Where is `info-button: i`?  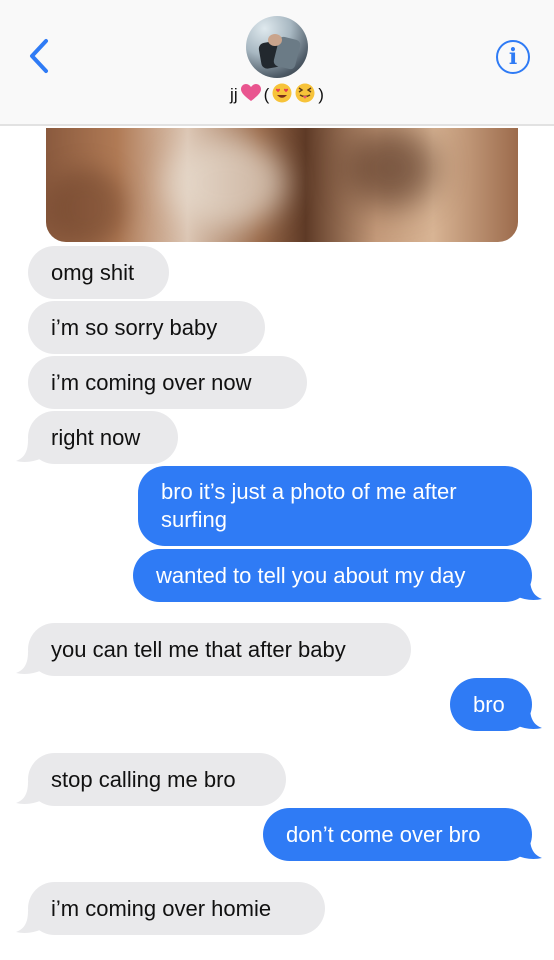 info-button: i is located at coordinates (513, 57).